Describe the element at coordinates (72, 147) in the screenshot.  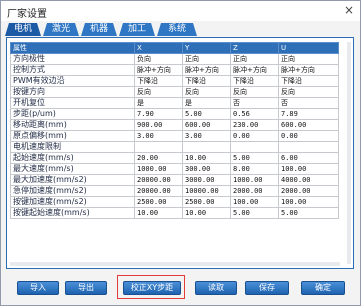
I see `section-label: 电机速度限制` at that location.